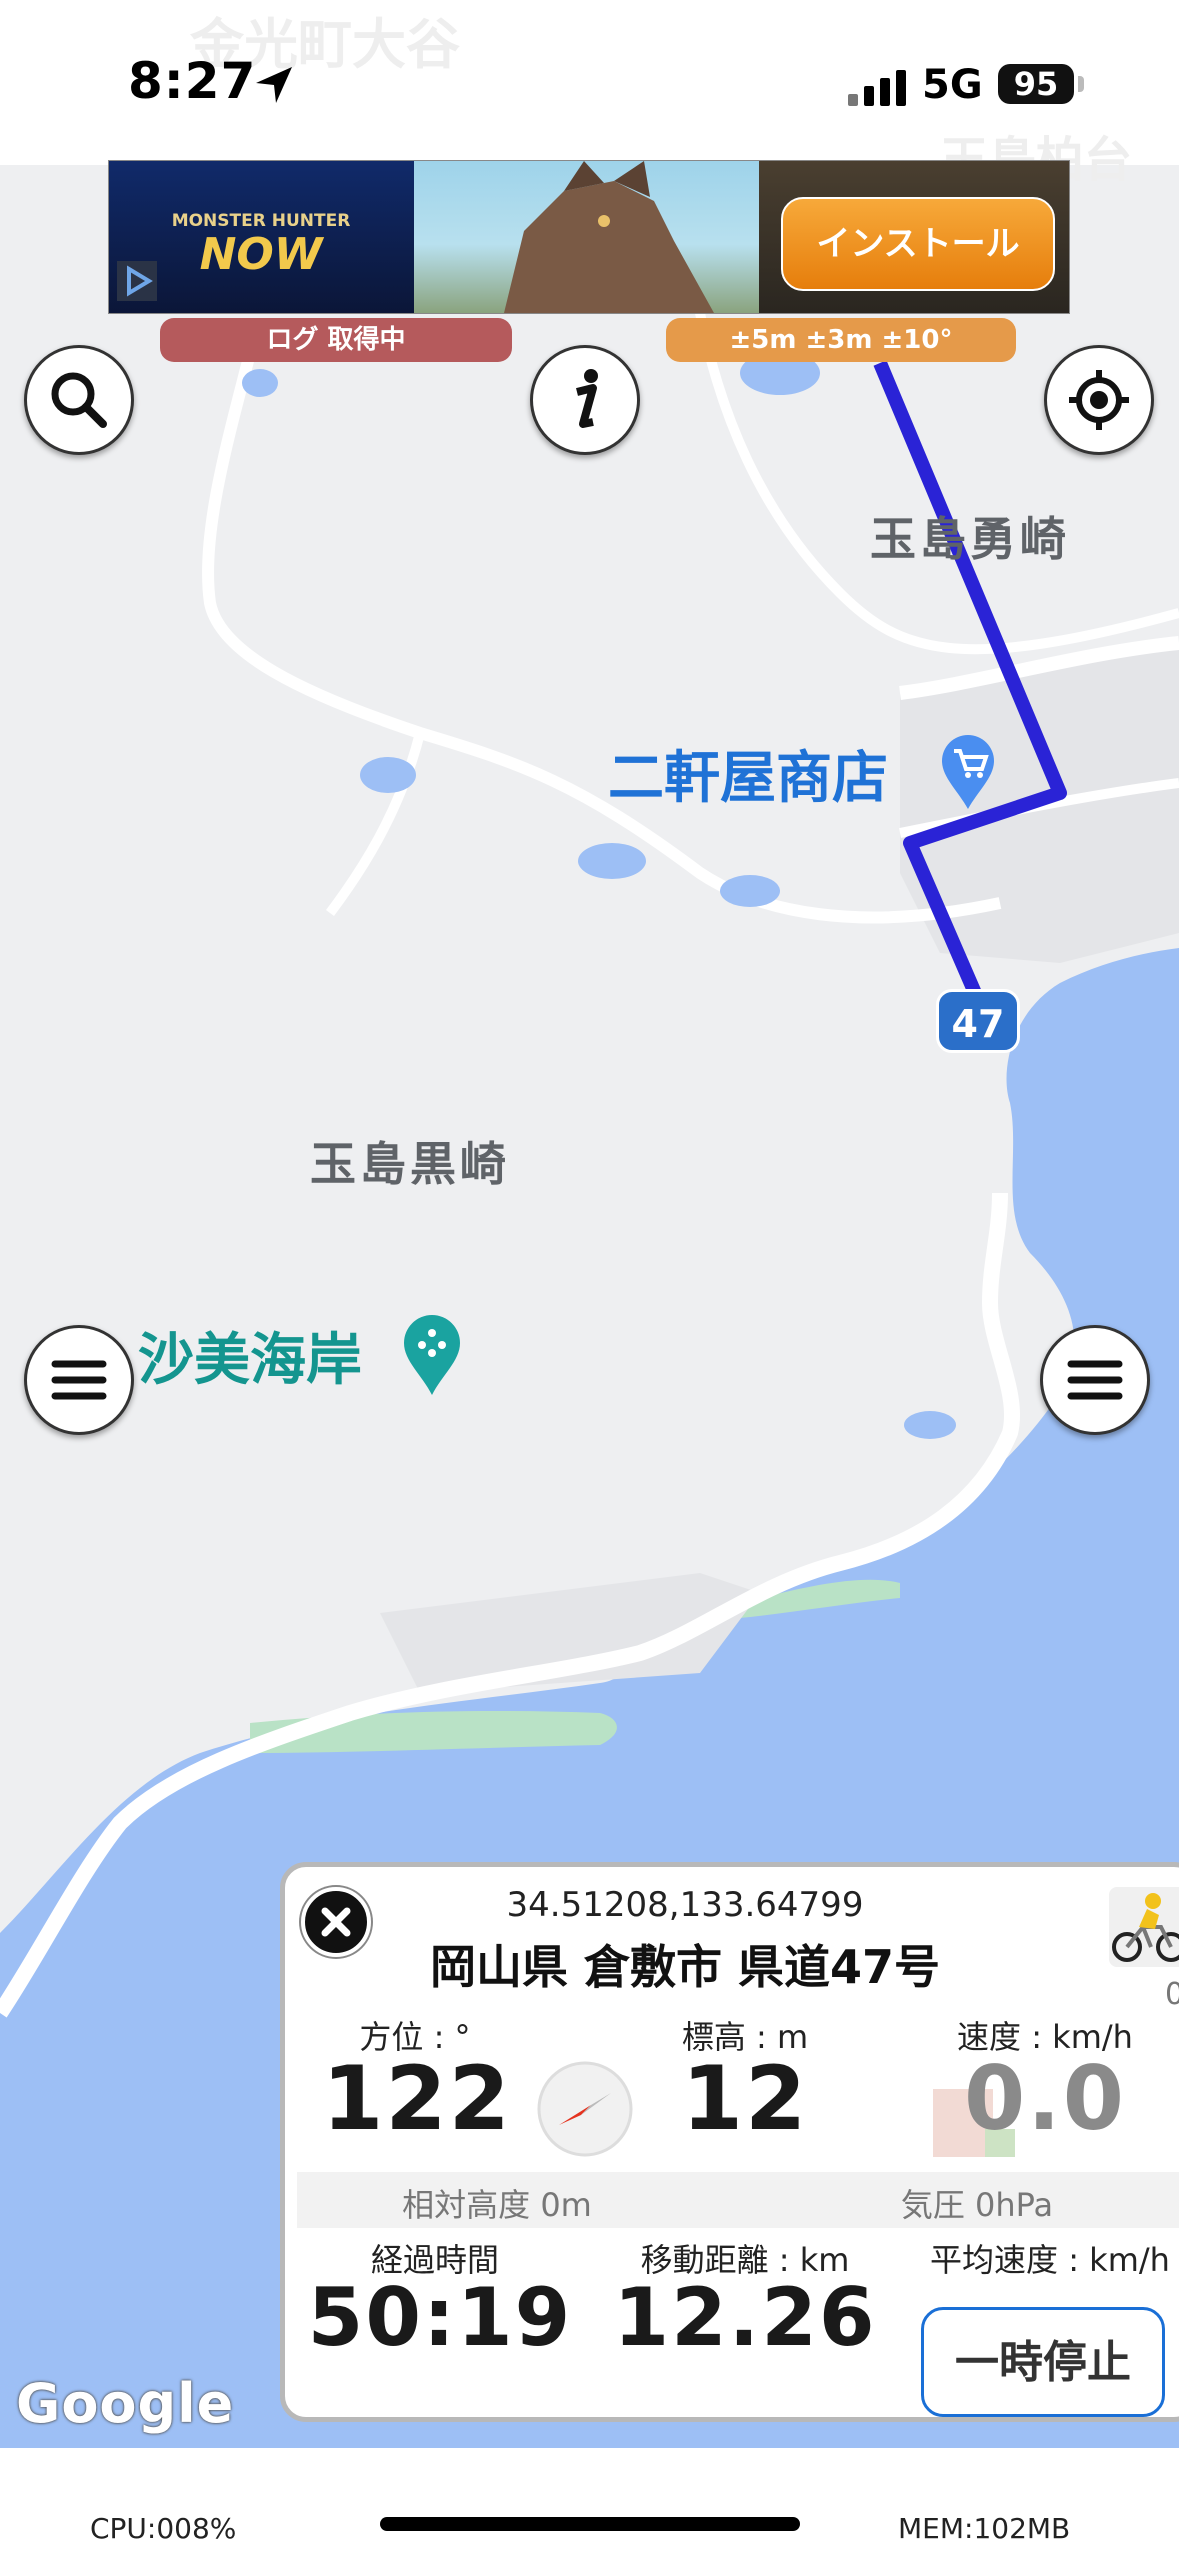  I want to click on bicycle-mode-button, so click(1144, 1927).